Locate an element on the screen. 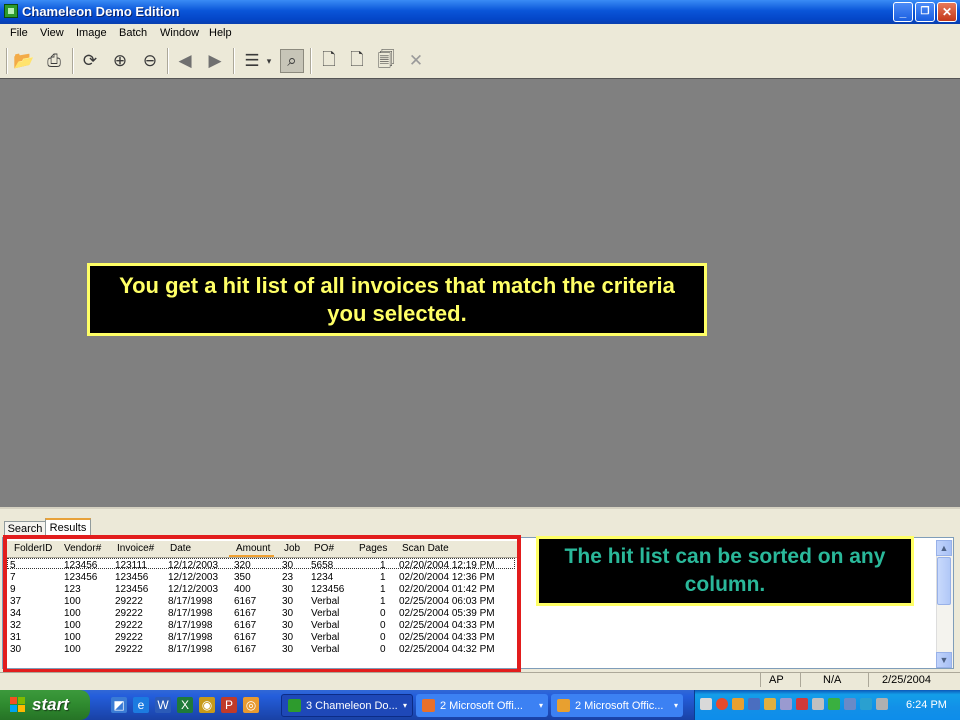  quicklaunch-powerpoint-icon: P is located at coordinates (229, 705).